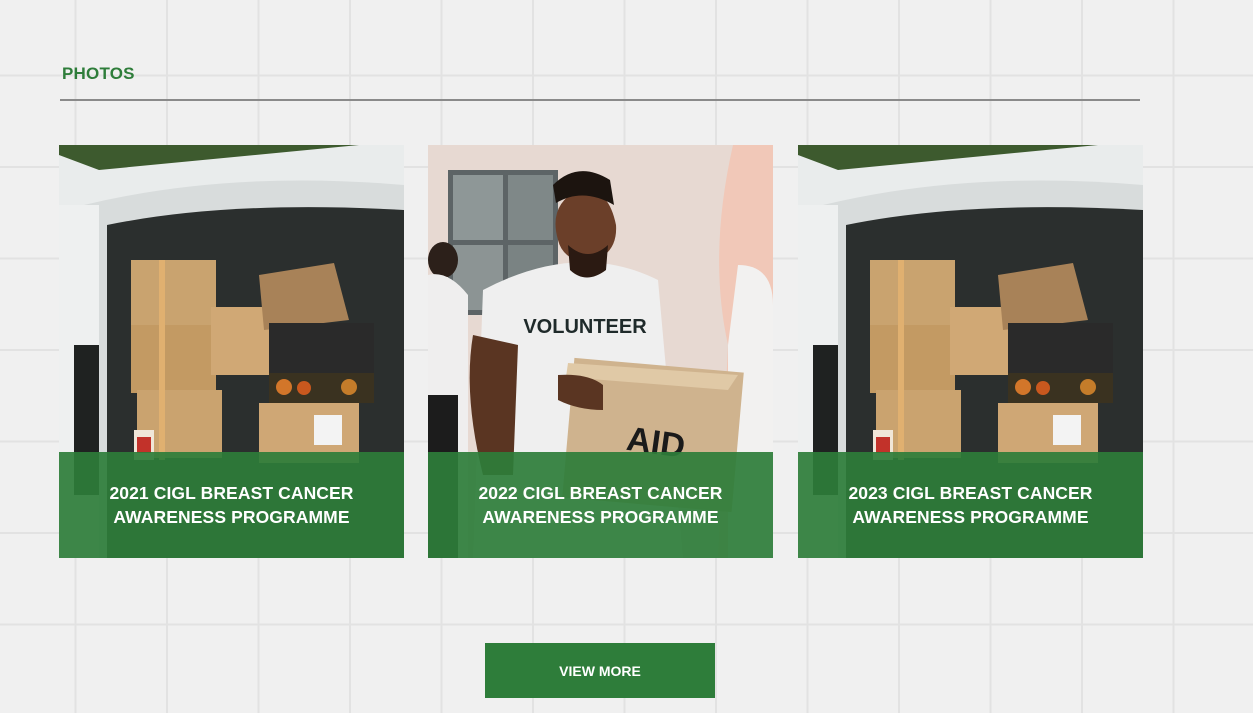  Describe the element at coordinates (600, 100) in the screenshot. I see `section-divider` at that location.